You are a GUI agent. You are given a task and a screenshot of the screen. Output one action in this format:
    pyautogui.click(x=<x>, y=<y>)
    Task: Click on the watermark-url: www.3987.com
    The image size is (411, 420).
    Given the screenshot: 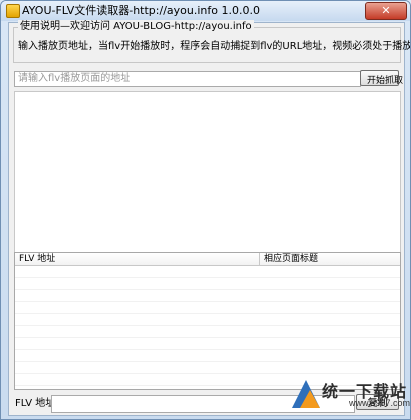 What is the action you would take?
    pyautogui.click(x=380, y=403)
    